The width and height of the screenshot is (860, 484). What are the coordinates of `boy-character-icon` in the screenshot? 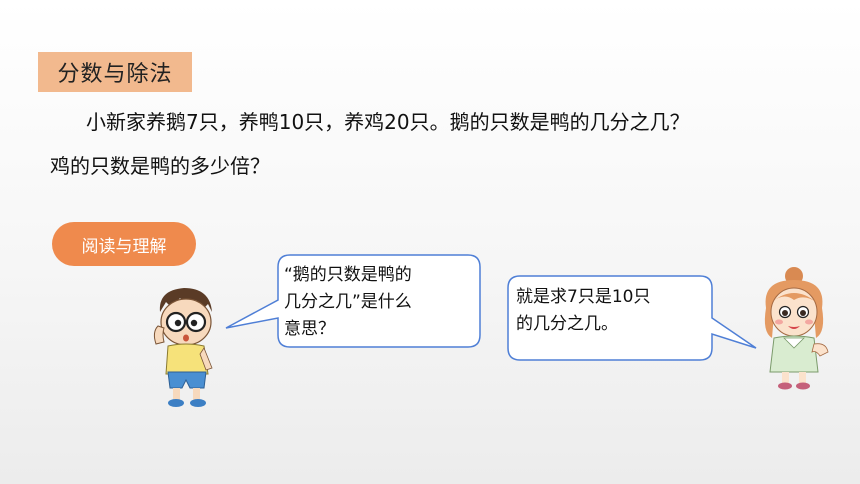 It's located at (183, 347).